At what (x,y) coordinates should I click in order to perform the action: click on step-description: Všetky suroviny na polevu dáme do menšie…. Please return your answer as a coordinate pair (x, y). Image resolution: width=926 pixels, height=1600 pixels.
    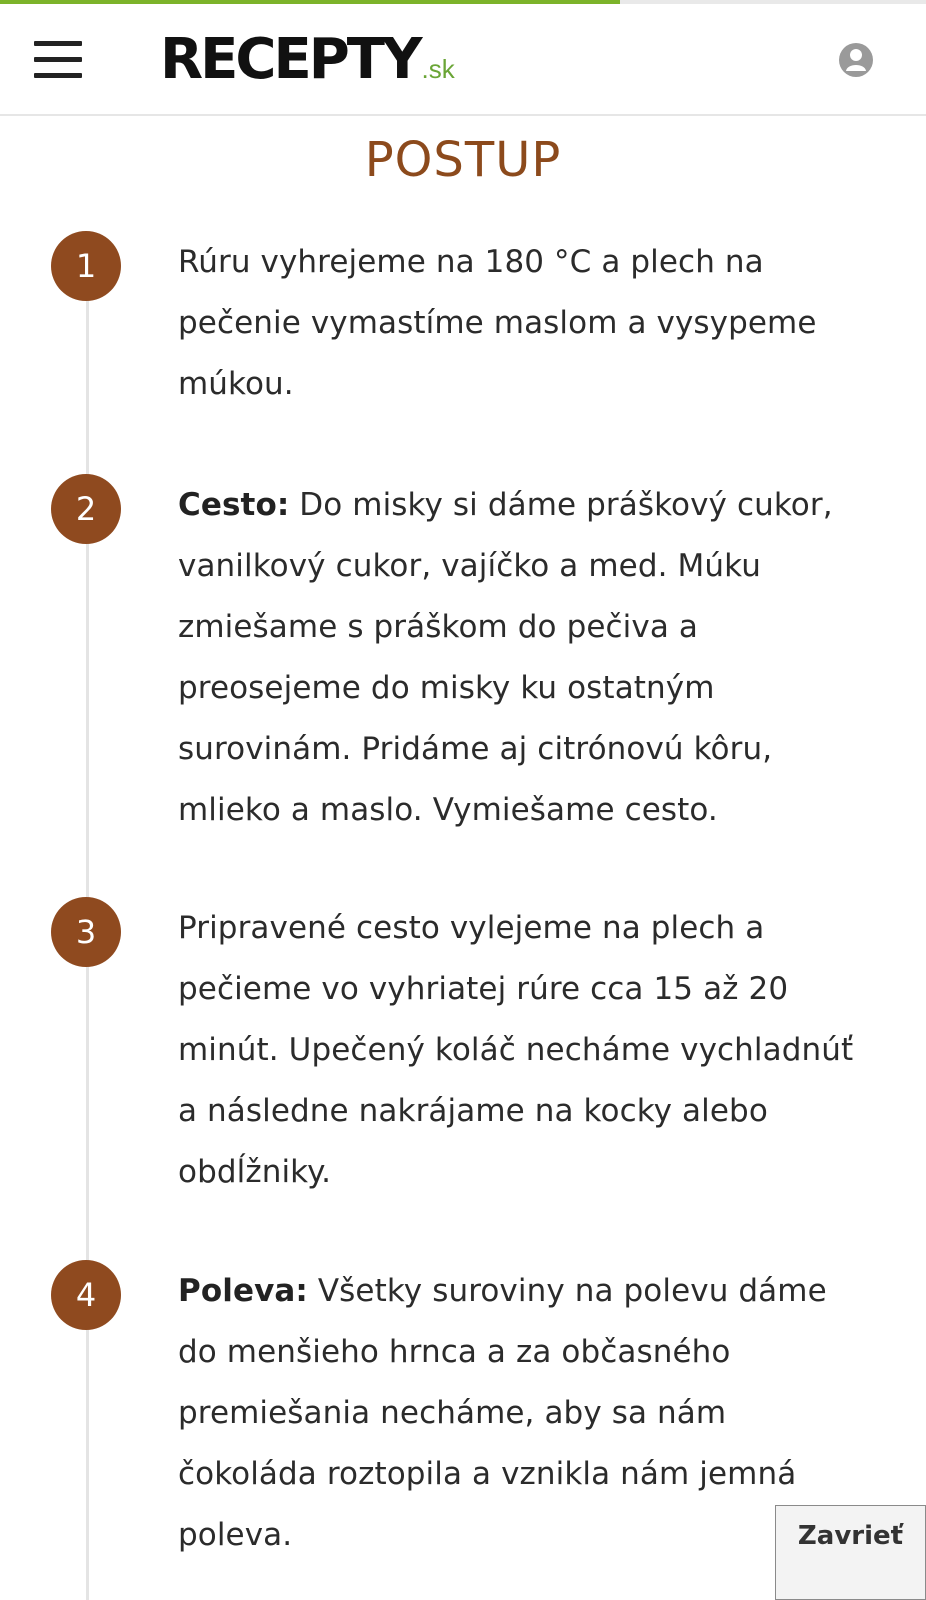
    Looking at the image, I should click on (502, 1413).